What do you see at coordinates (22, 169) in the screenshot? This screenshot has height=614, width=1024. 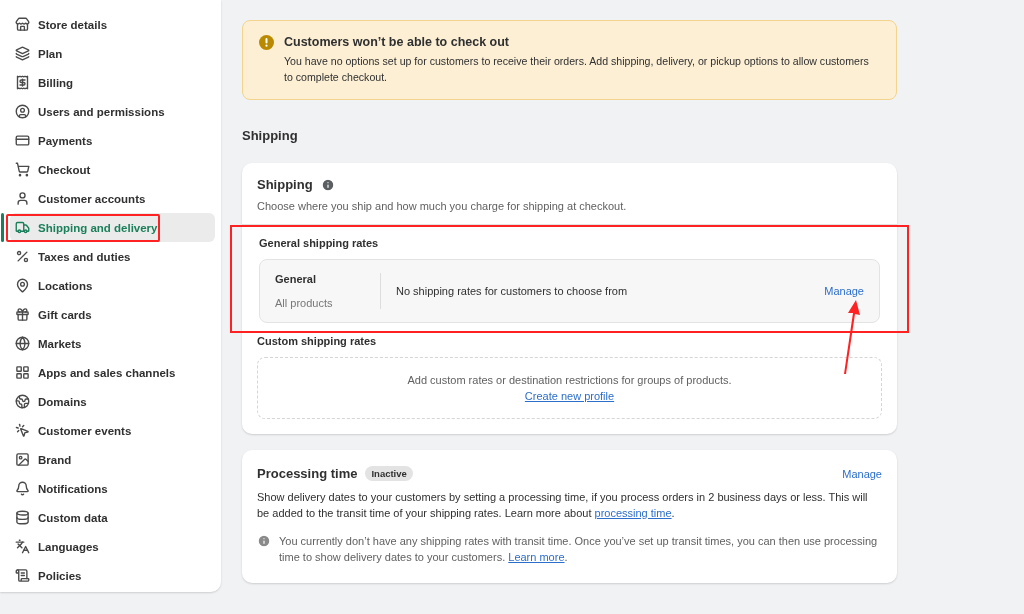 I see `cart-icon` at bounding box center [22, 169].